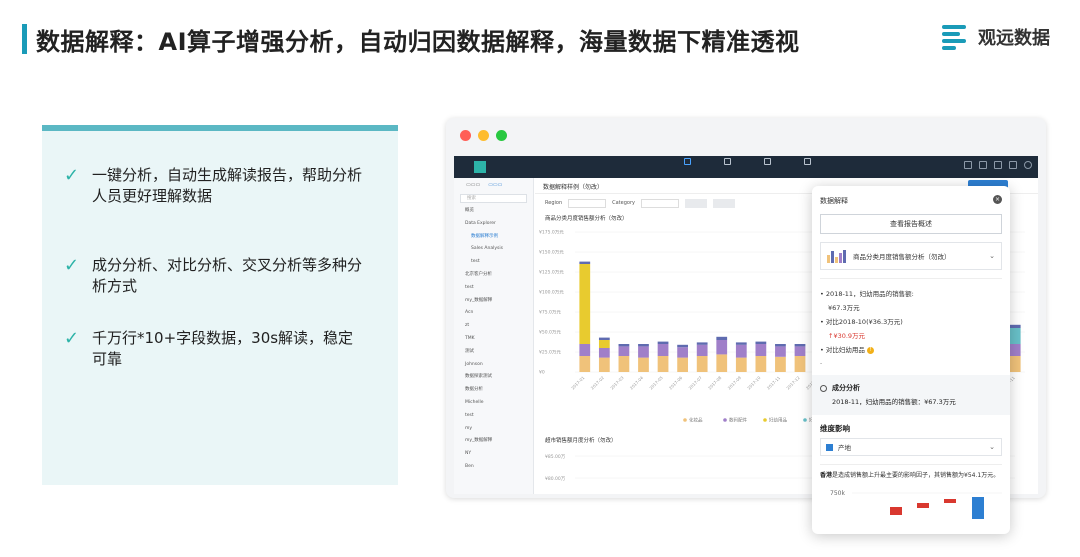 The image size is (1080, 557). Describe the element at coordinates (493, 224) in the screenshot. I see `sidebar-item: Data Explorer` at that location.